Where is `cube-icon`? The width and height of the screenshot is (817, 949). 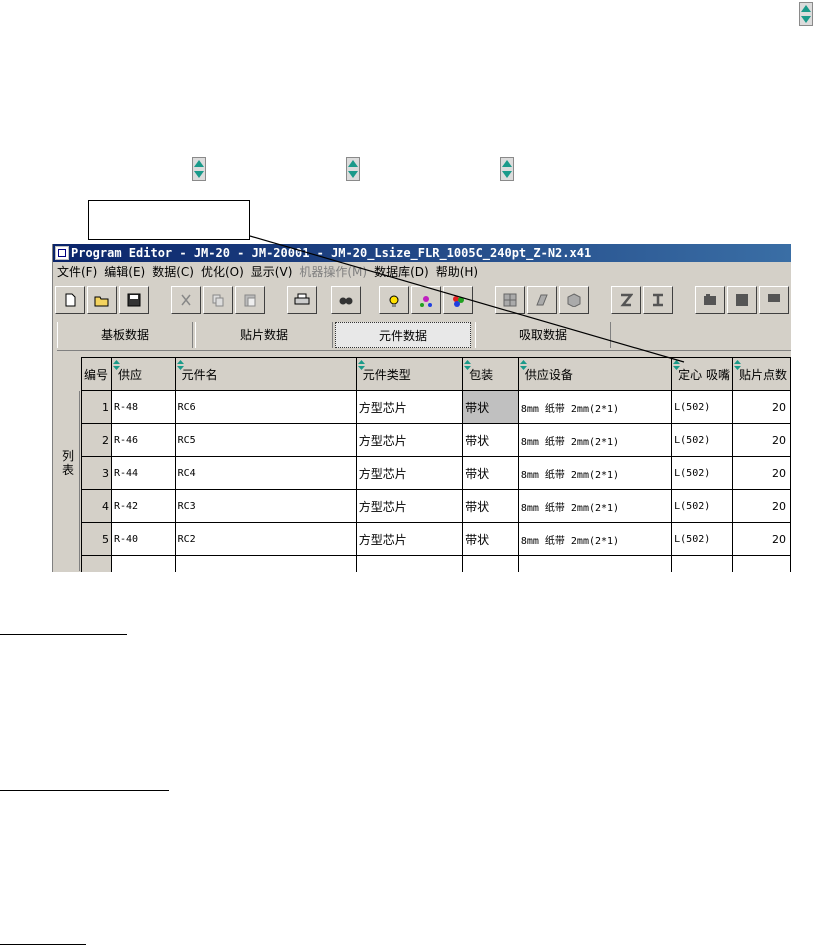
cube-icon is located at coordinates (574, 300).